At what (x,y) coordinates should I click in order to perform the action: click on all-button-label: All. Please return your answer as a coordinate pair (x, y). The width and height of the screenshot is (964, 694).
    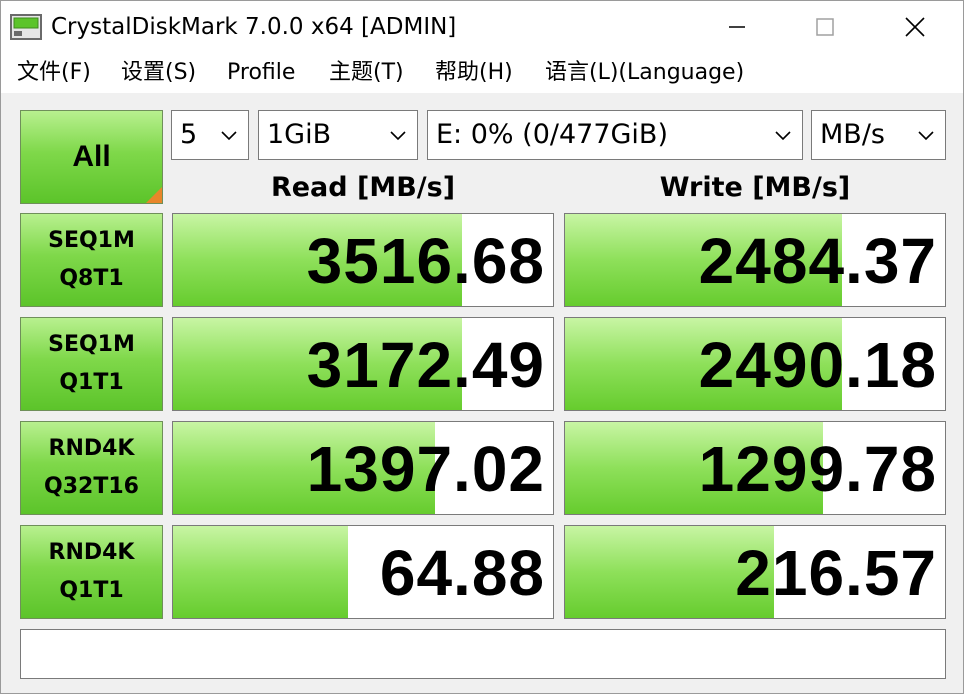
    Looking at the image, I should click on (91, 156).